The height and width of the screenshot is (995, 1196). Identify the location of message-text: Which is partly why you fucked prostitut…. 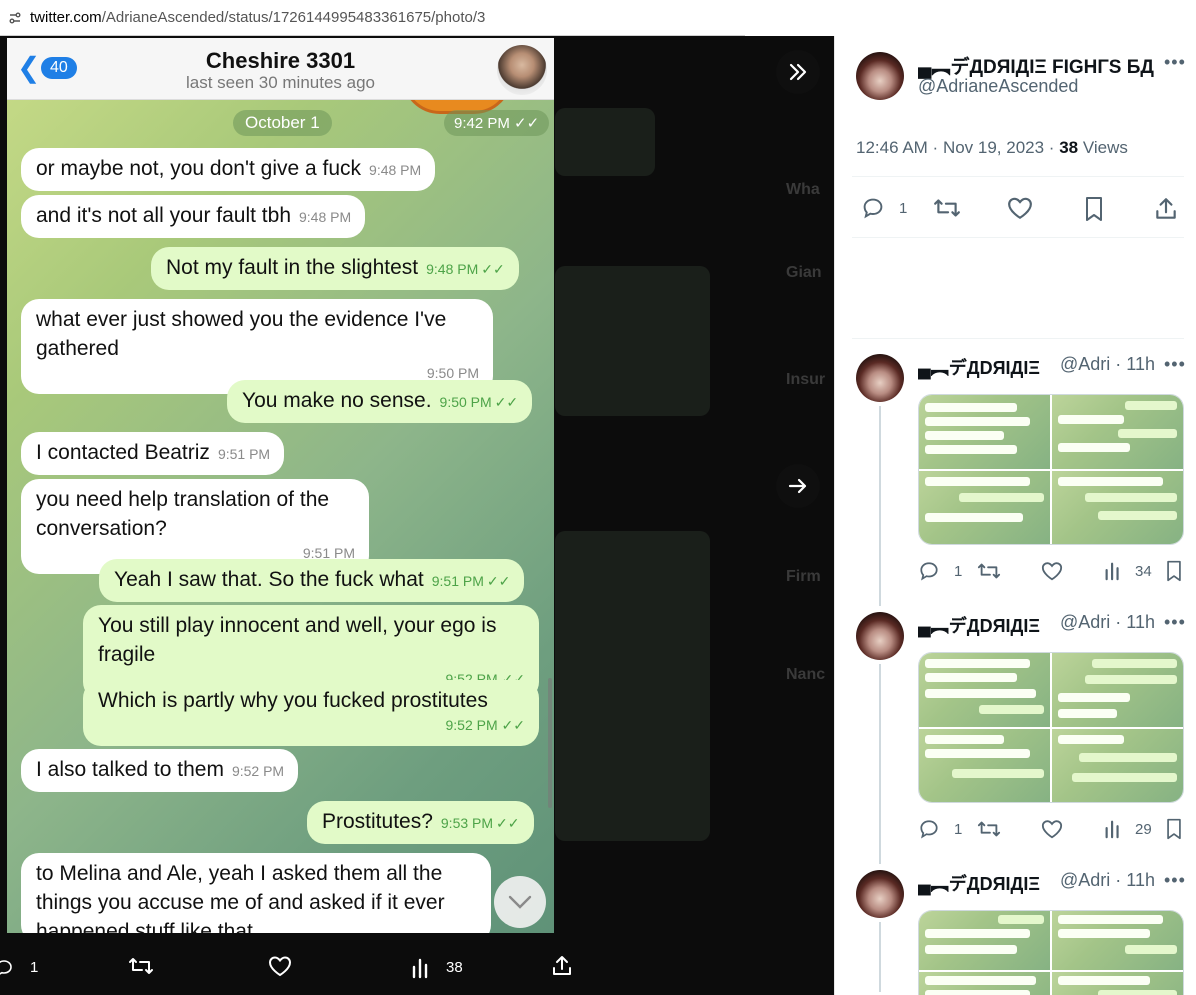
(293, 700).